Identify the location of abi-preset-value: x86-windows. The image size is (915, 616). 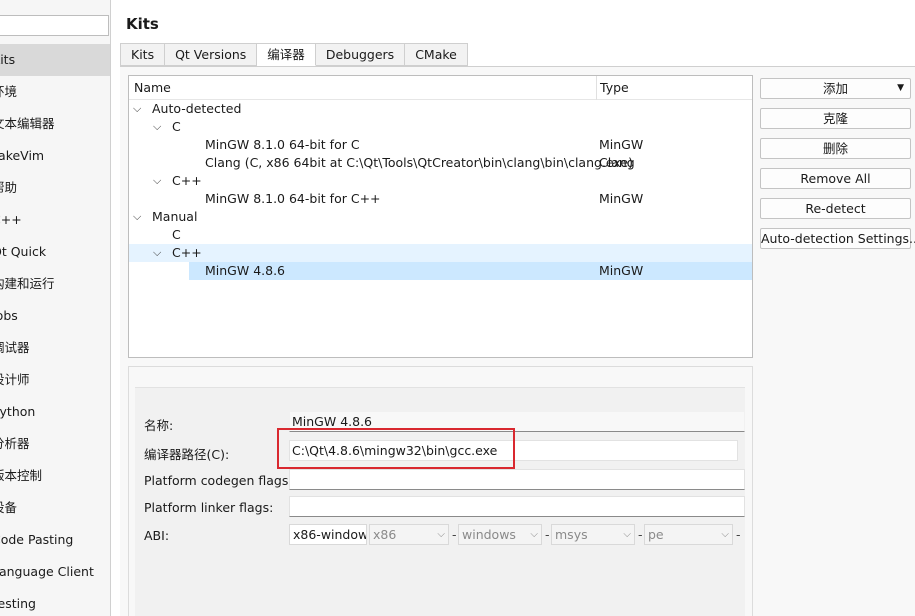
(330, 534).